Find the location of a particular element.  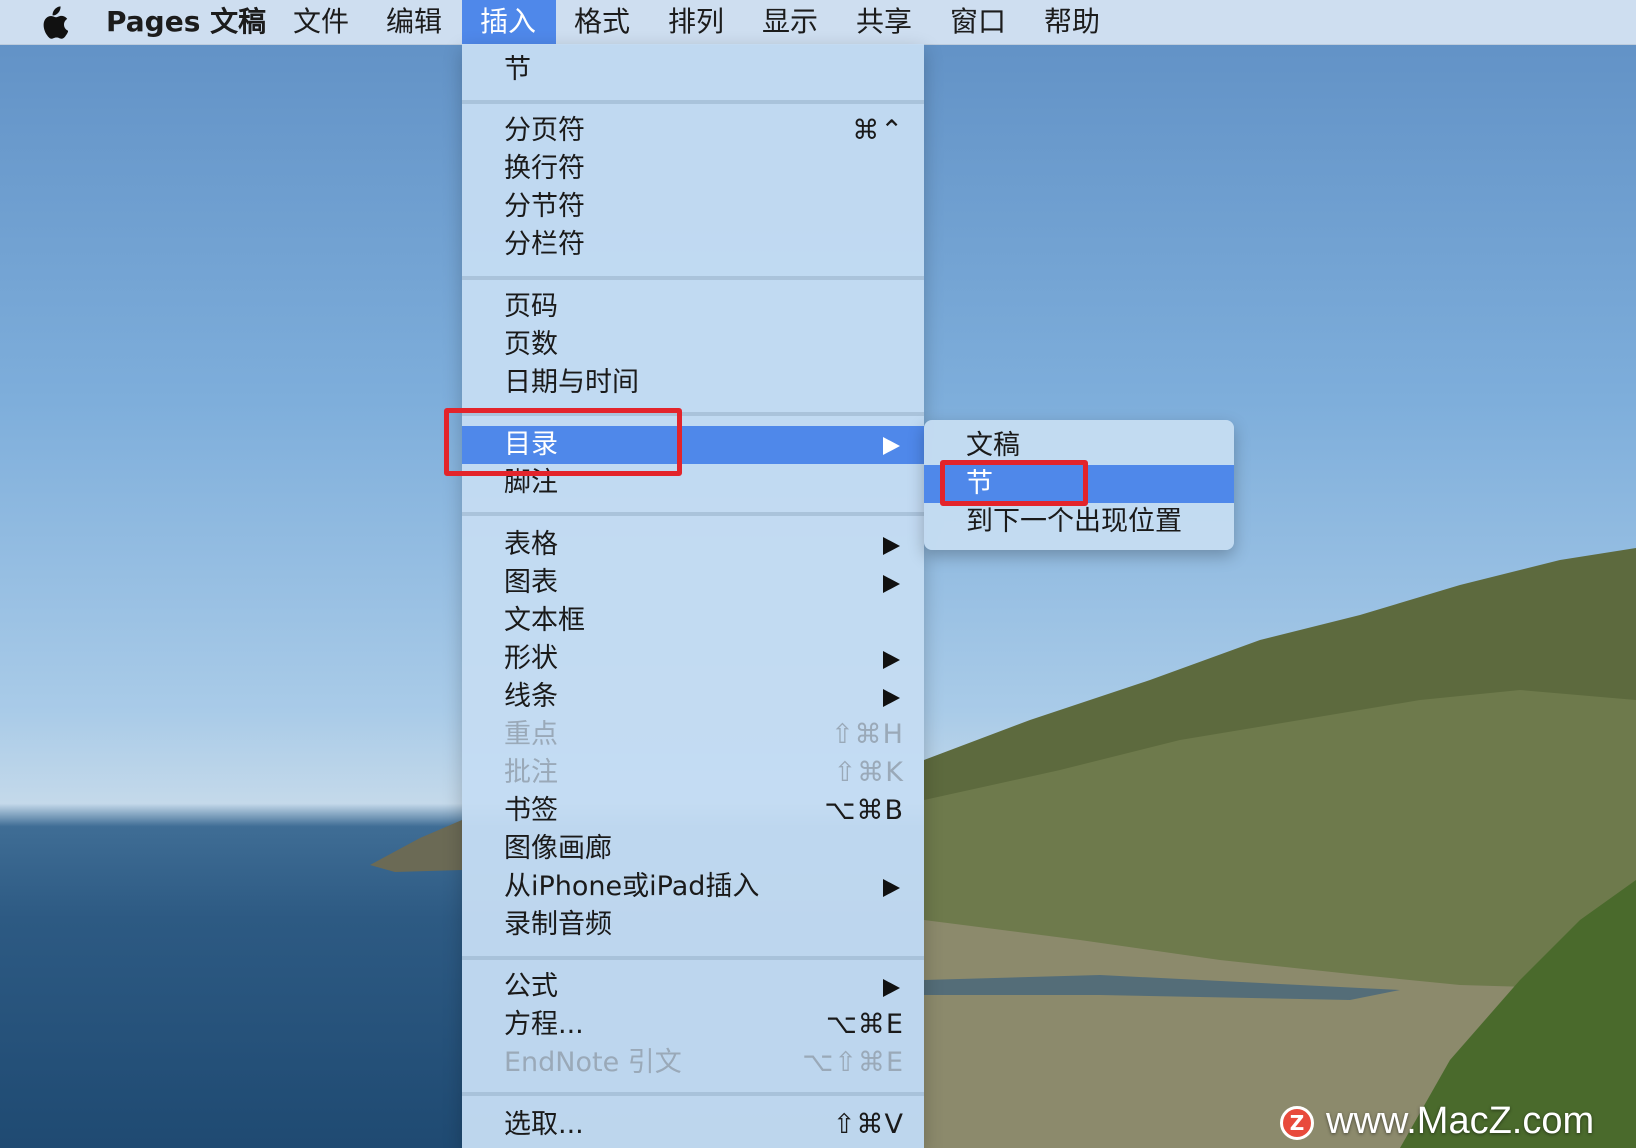

menu-insert: 插入 is located at coordinates (509, 22).